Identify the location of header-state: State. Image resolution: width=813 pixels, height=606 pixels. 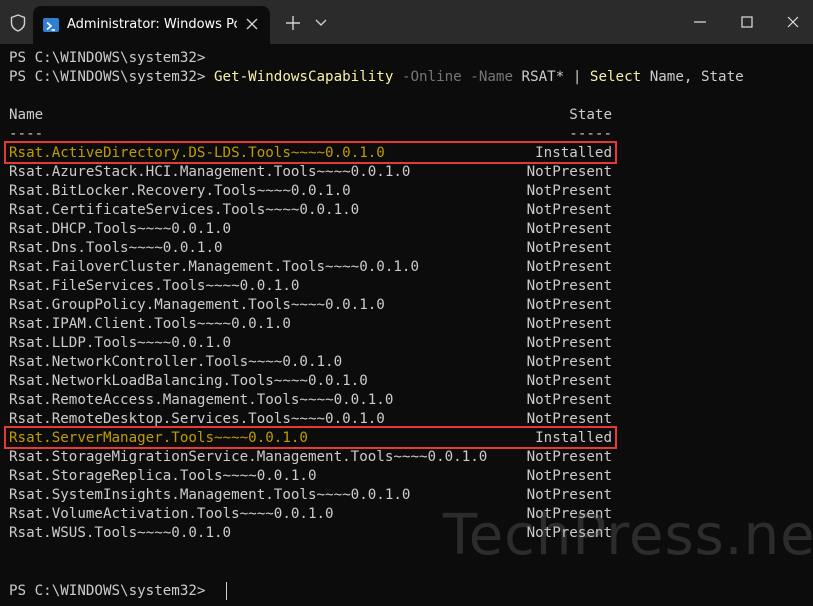
(590, 115).